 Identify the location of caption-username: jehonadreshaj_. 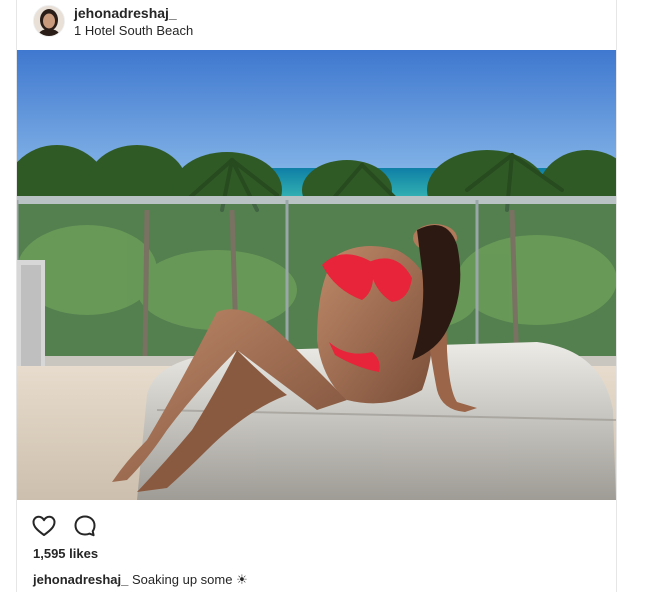
(80, 579).